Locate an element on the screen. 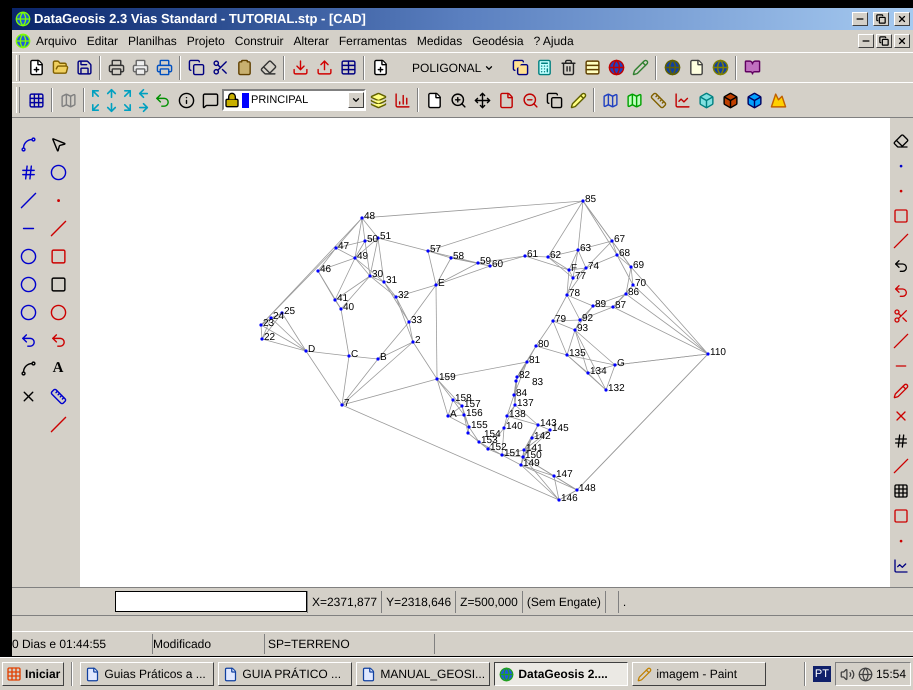 The image size is (913, 690). layer-select: PRINCIPAL is located at coordinates (294, 100).